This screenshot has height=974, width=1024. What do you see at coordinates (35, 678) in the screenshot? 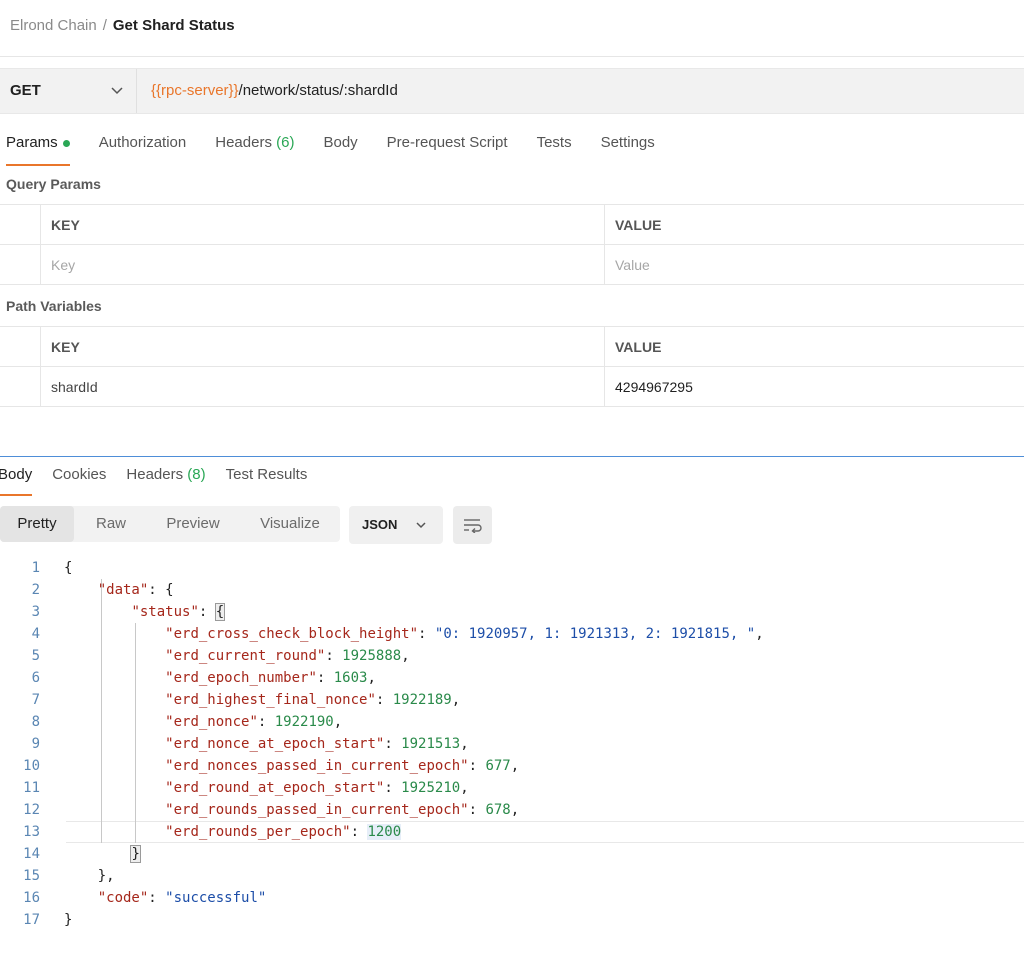
I see `line-number: 6` at bounding box center [35, 678].